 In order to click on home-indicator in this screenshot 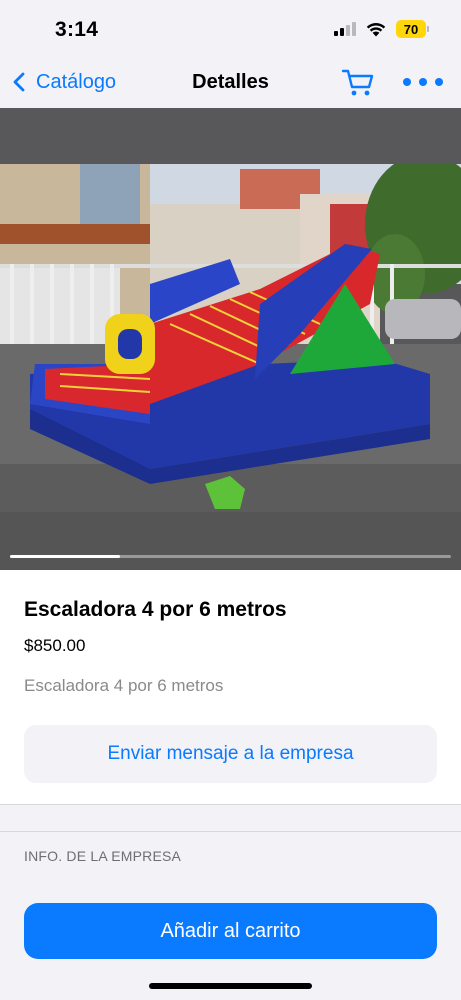, I will do `click(230, 986)`.